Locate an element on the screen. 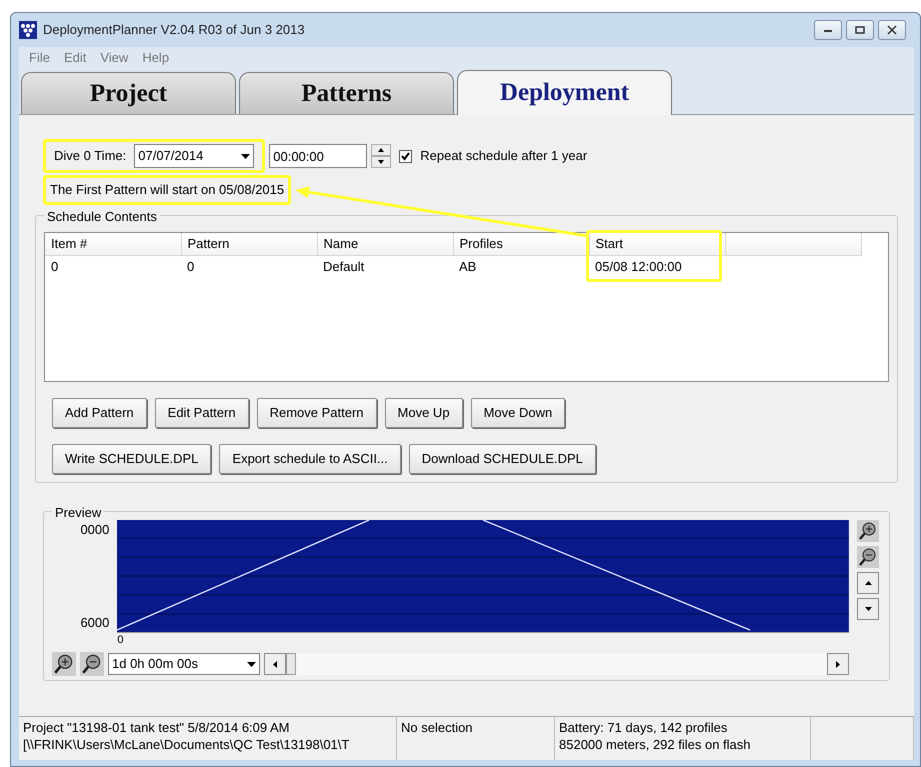 The width and height of the screenshot is (921, 767). scroll-left-button is located at coordinates (275, 664).